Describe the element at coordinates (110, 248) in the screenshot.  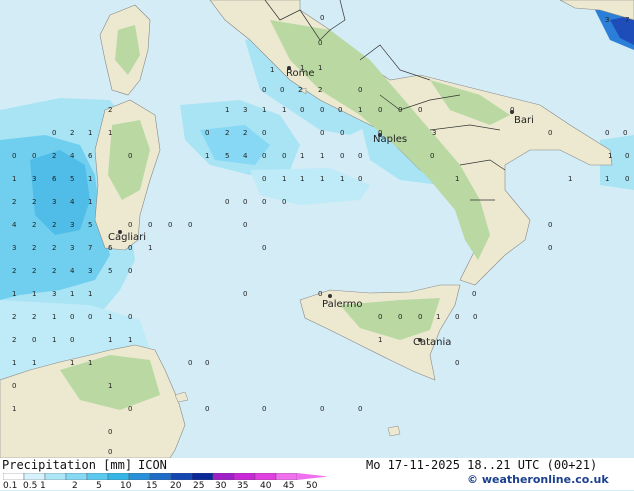
I see `value-marker: 6` at that location.